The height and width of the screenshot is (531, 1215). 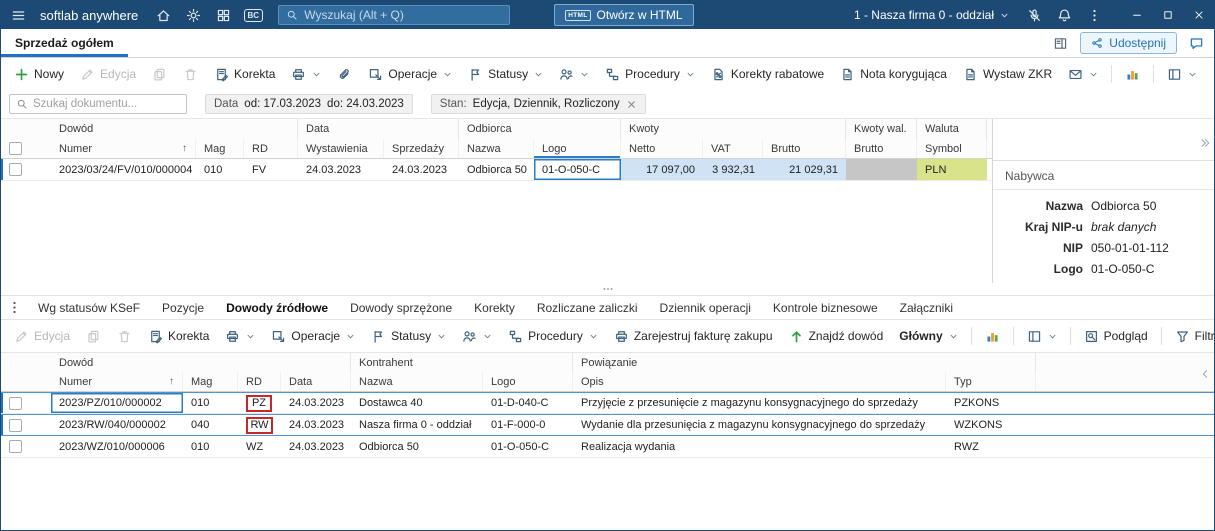 I want to click on cell-nazwa: Nasza firma 0 - oddział, so click(x=417, y=425).